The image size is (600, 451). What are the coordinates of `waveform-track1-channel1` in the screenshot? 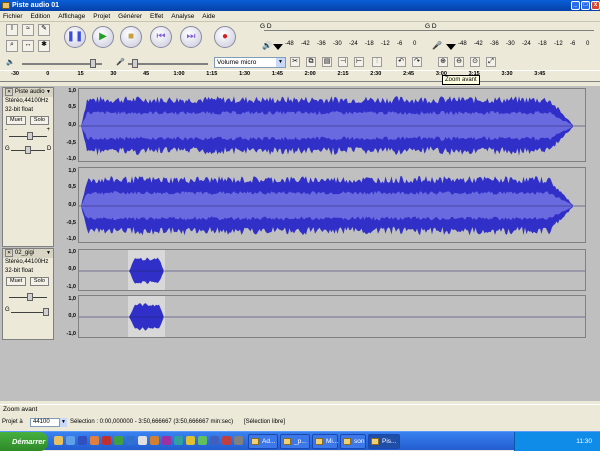 It's located at (332, 125).